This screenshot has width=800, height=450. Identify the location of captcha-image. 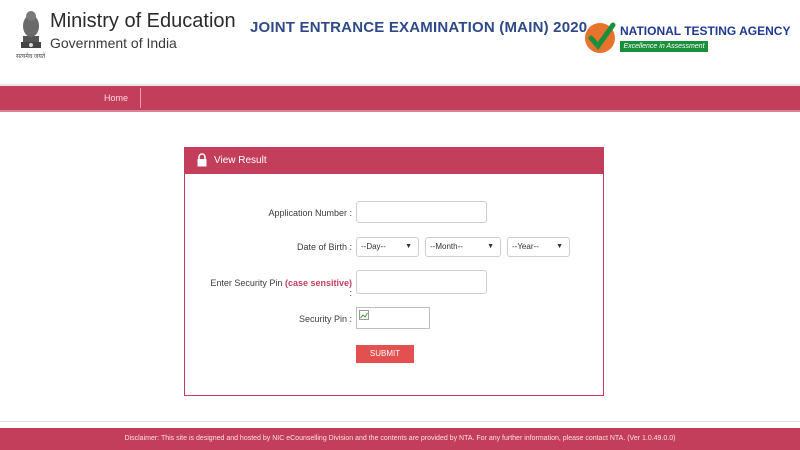
(393, 318).